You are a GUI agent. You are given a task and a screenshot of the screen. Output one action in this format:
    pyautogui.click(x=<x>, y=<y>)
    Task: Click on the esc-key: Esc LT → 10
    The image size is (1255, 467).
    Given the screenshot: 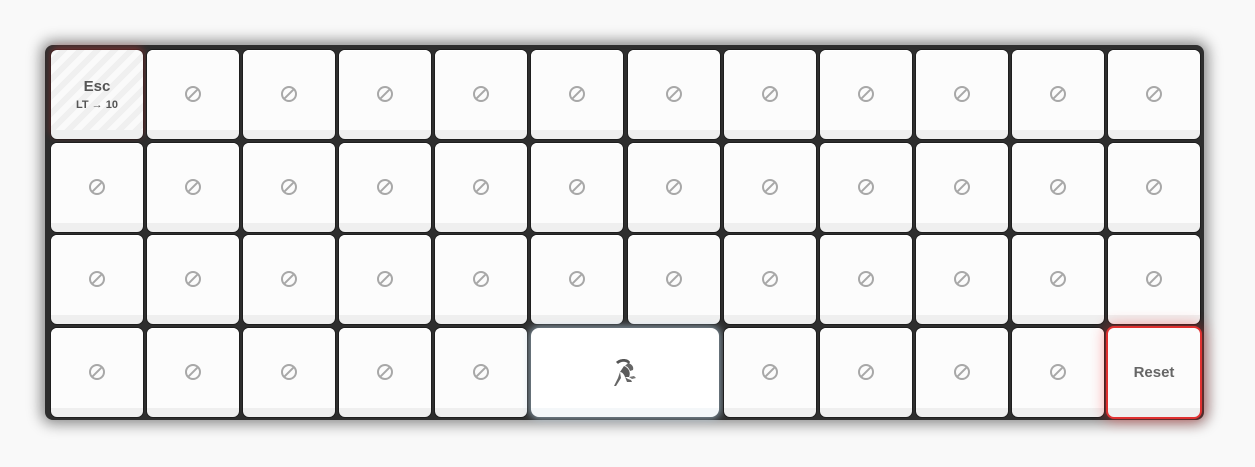 What is the action you would take?
    pyautogui.click(x=97, y=94)
    